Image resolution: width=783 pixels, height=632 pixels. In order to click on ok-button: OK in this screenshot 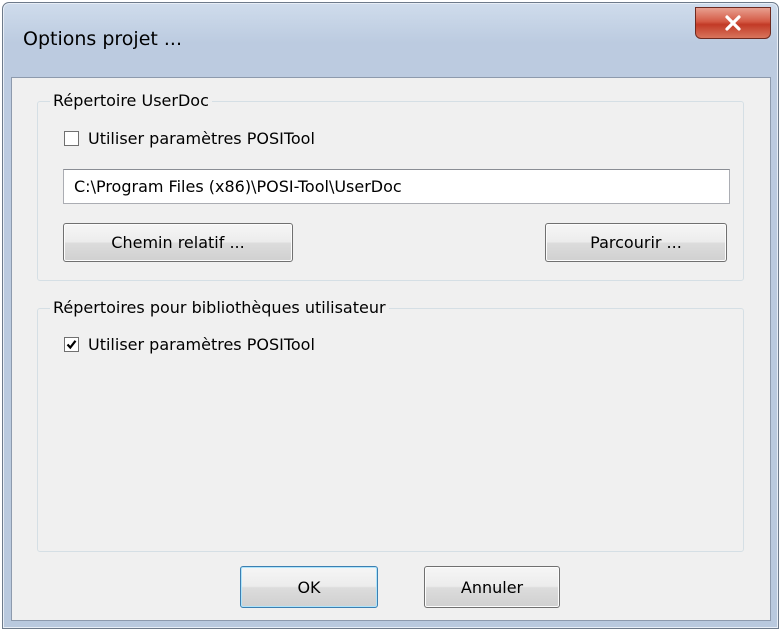, I will do `click(309, 587)`.